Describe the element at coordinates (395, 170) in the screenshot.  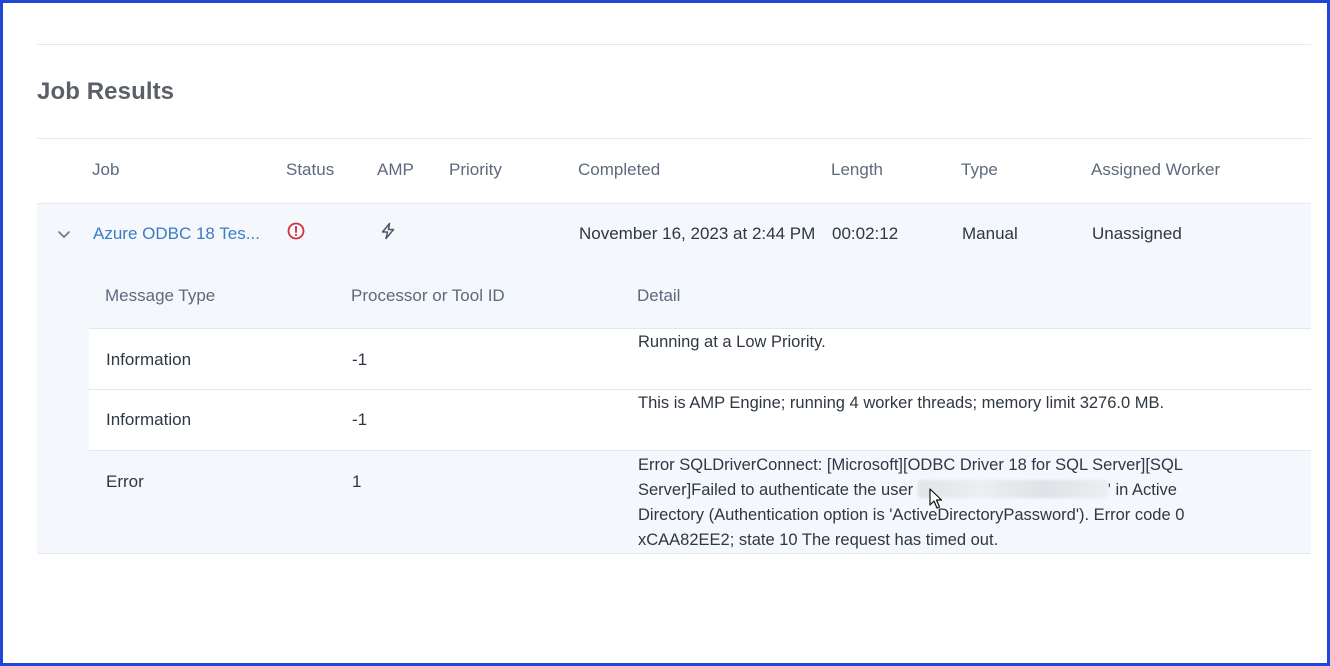
I see `column-header-amp: AMP` at that location.